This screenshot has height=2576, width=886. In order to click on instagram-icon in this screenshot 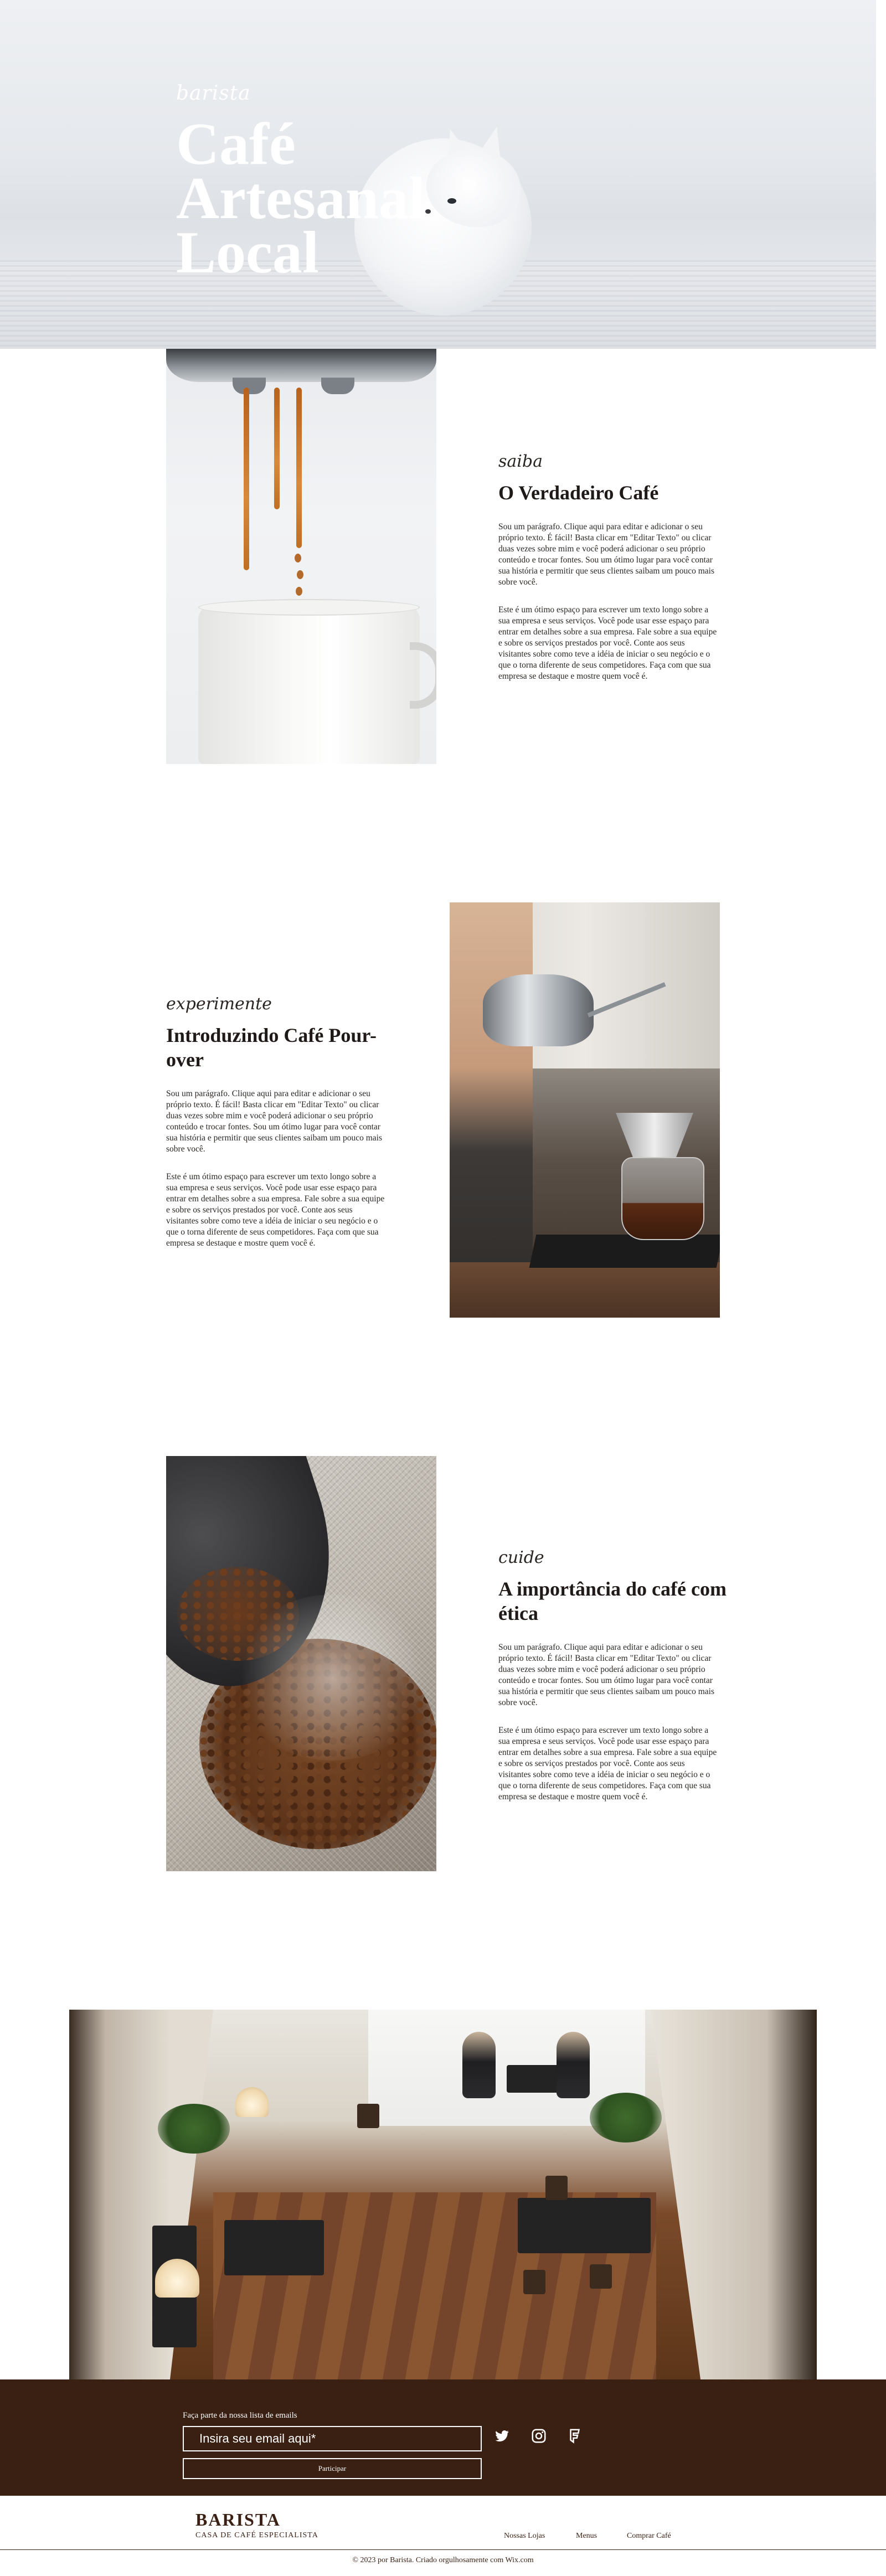, I will do `click(539, 2436)`.